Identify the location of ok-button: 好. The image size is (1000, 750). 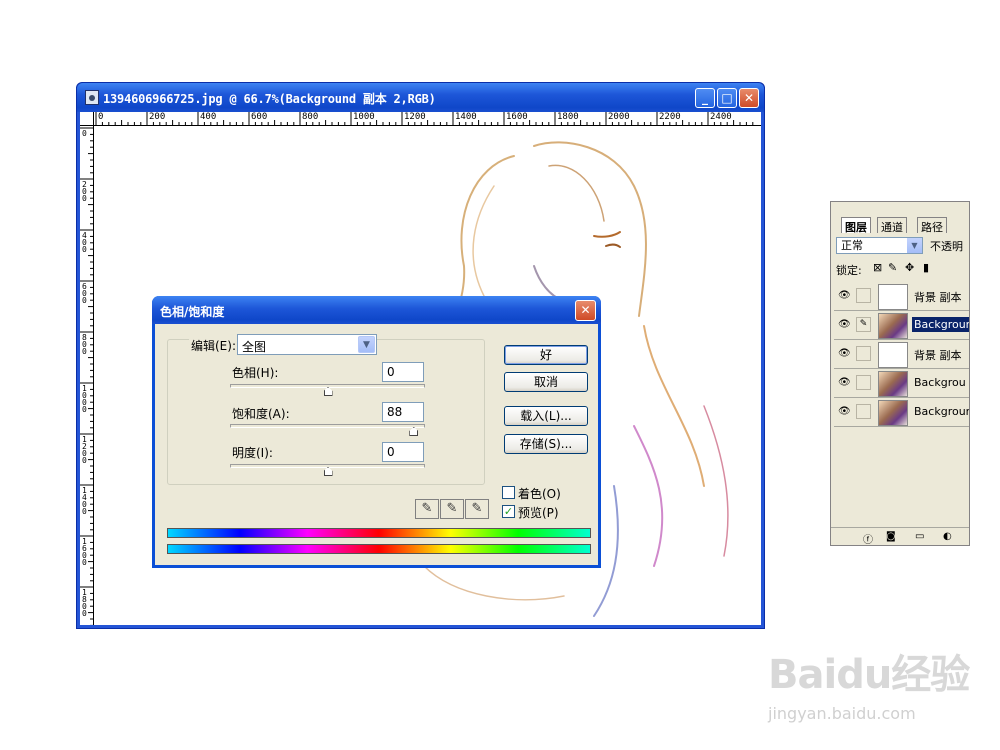
(546, 355).